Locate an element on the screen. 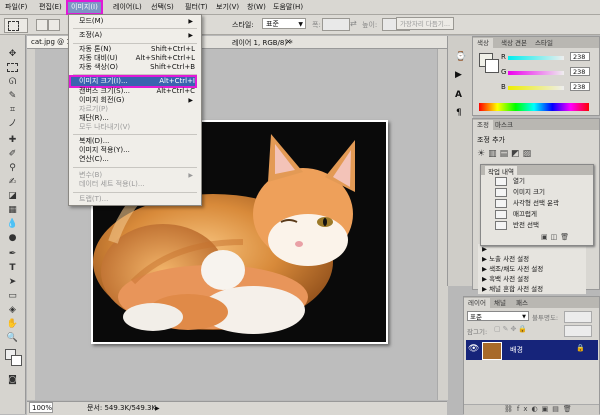  history-footer-icons: ▣◫🗑 is located at coordinates (556, 237).